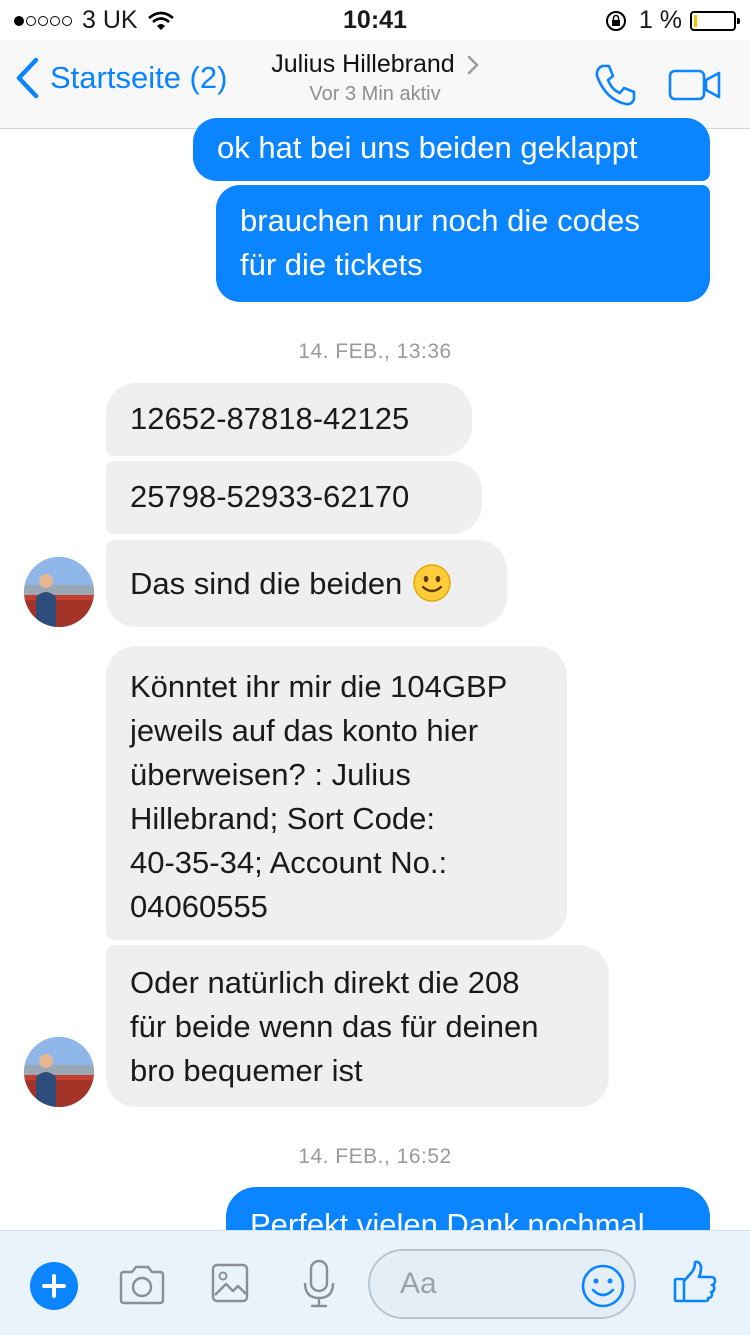 Image resolution: width=750 pixels, height=1335 pixels. Describe the element at coordinates (266, 583) in the screenshot. I see `message-text: Das sind die beiden` at that location.